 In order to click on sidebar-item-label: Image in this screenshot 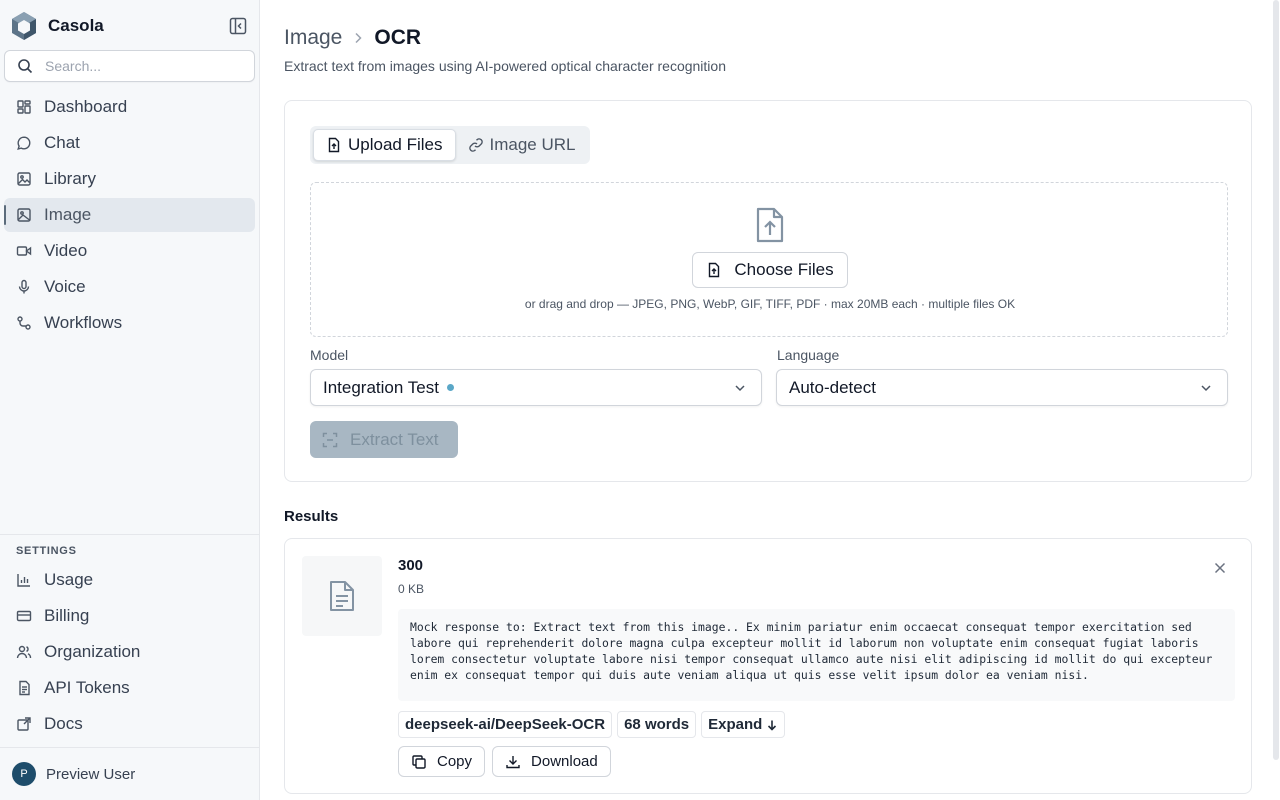, I will do `click(68, 214)`.